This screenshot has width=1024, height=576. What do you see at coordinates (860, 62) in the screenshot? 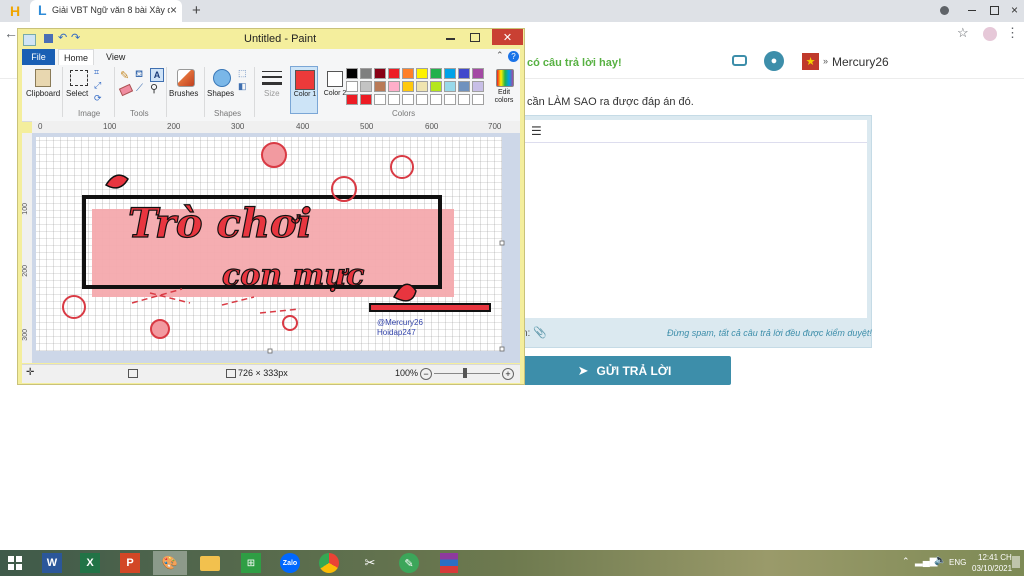
I see `username: Mercury26` at bounding box center [860, 62].